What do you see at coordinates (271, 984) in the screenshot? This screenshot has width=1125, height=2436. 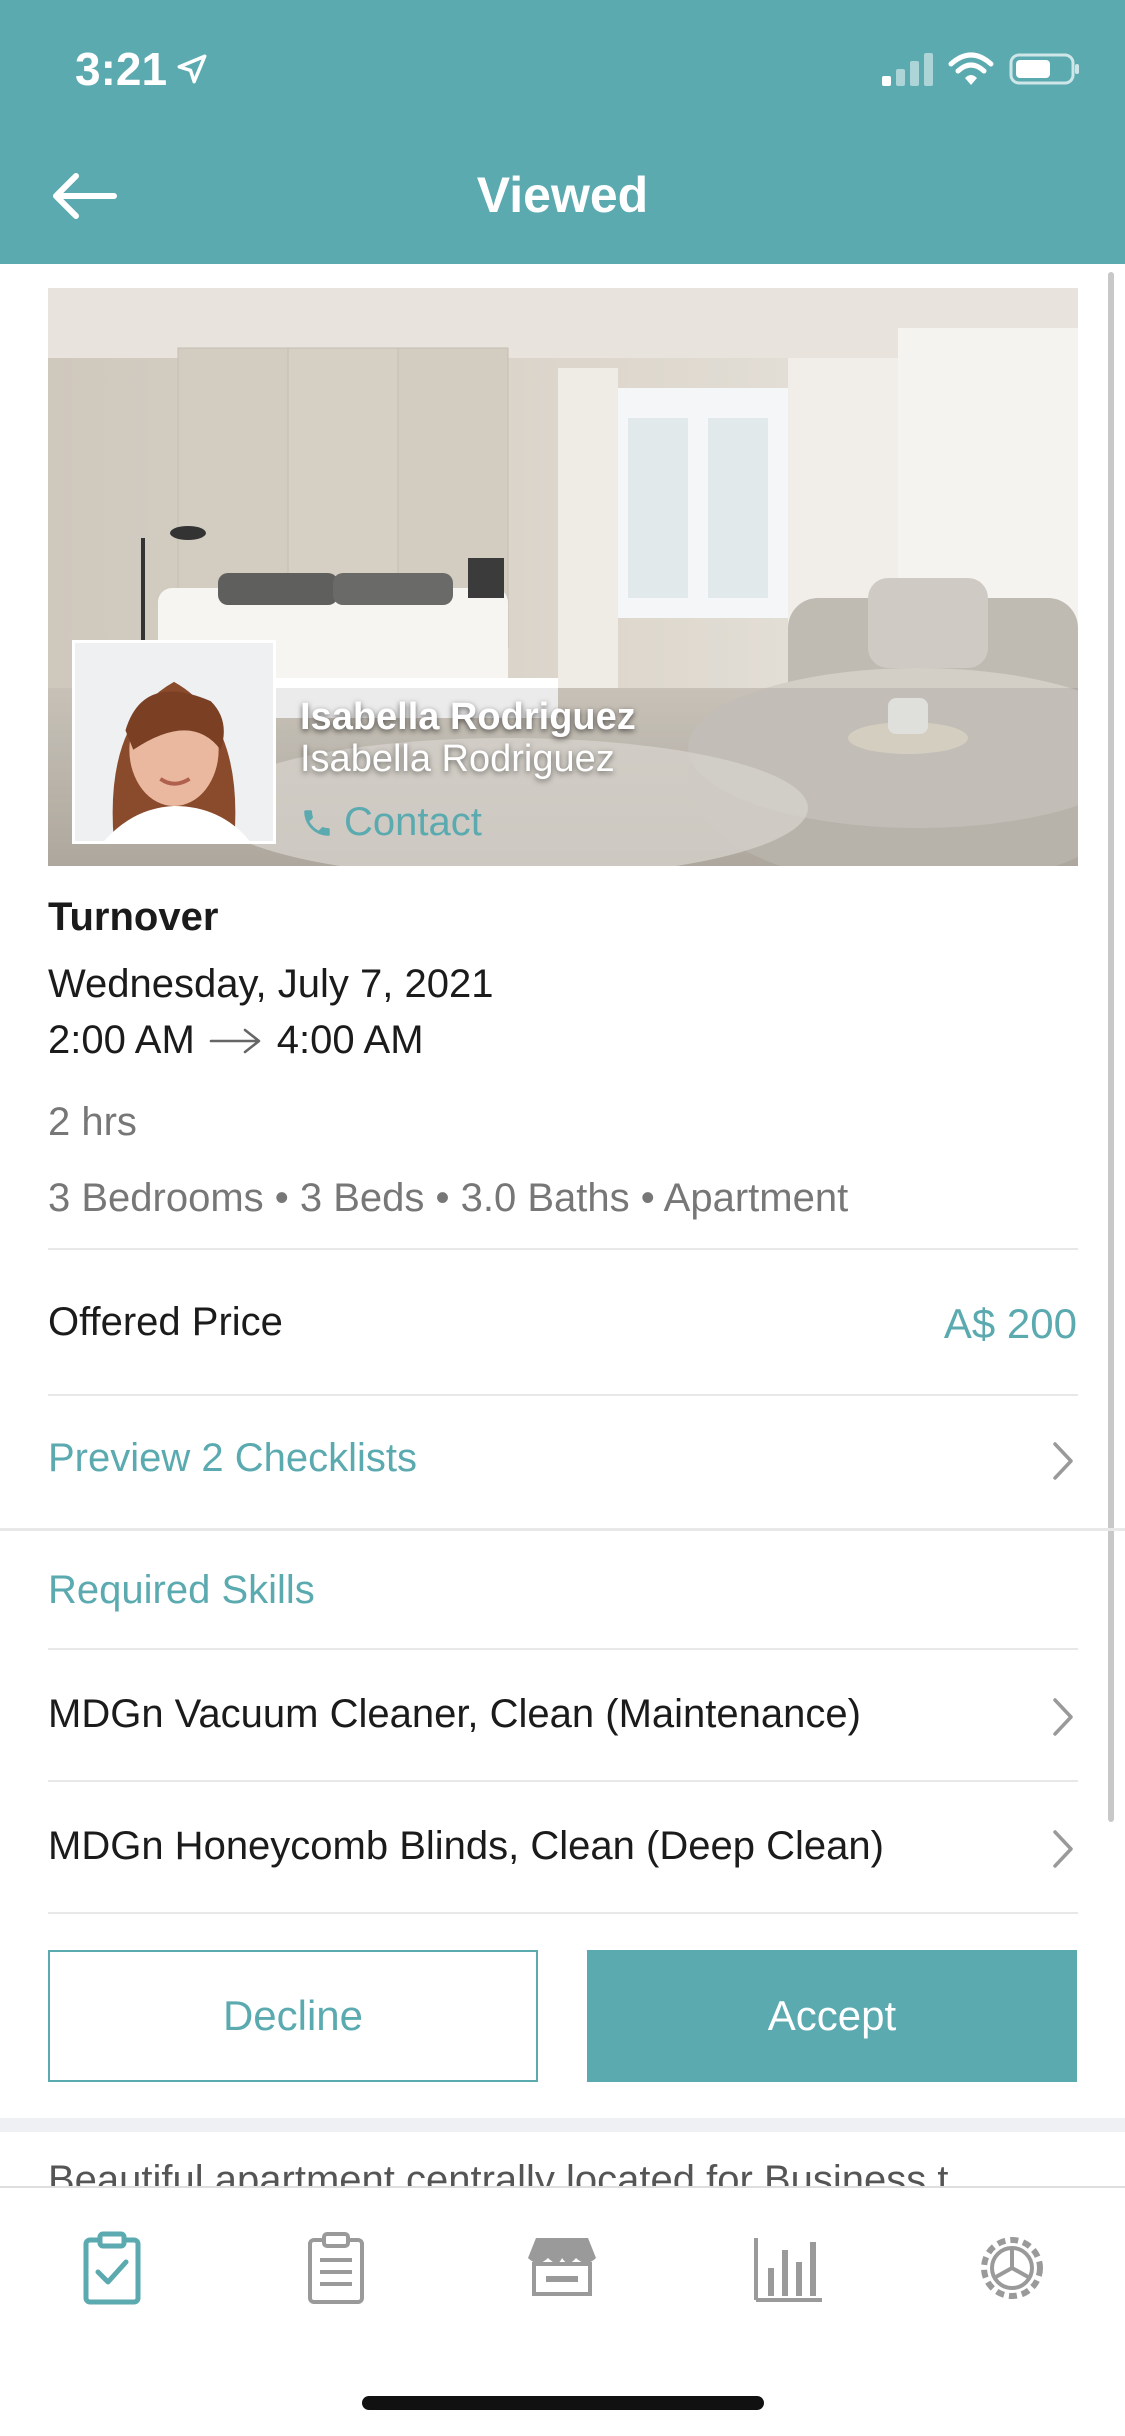 I see `job-date: Wednesday, July 7, 2021` at bounding box center [271, 984].